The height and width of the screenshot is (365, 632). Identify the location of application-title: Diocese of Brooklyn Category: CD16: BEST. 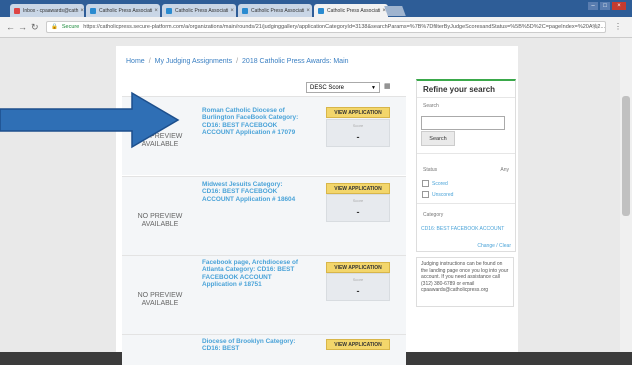
(252, 345).